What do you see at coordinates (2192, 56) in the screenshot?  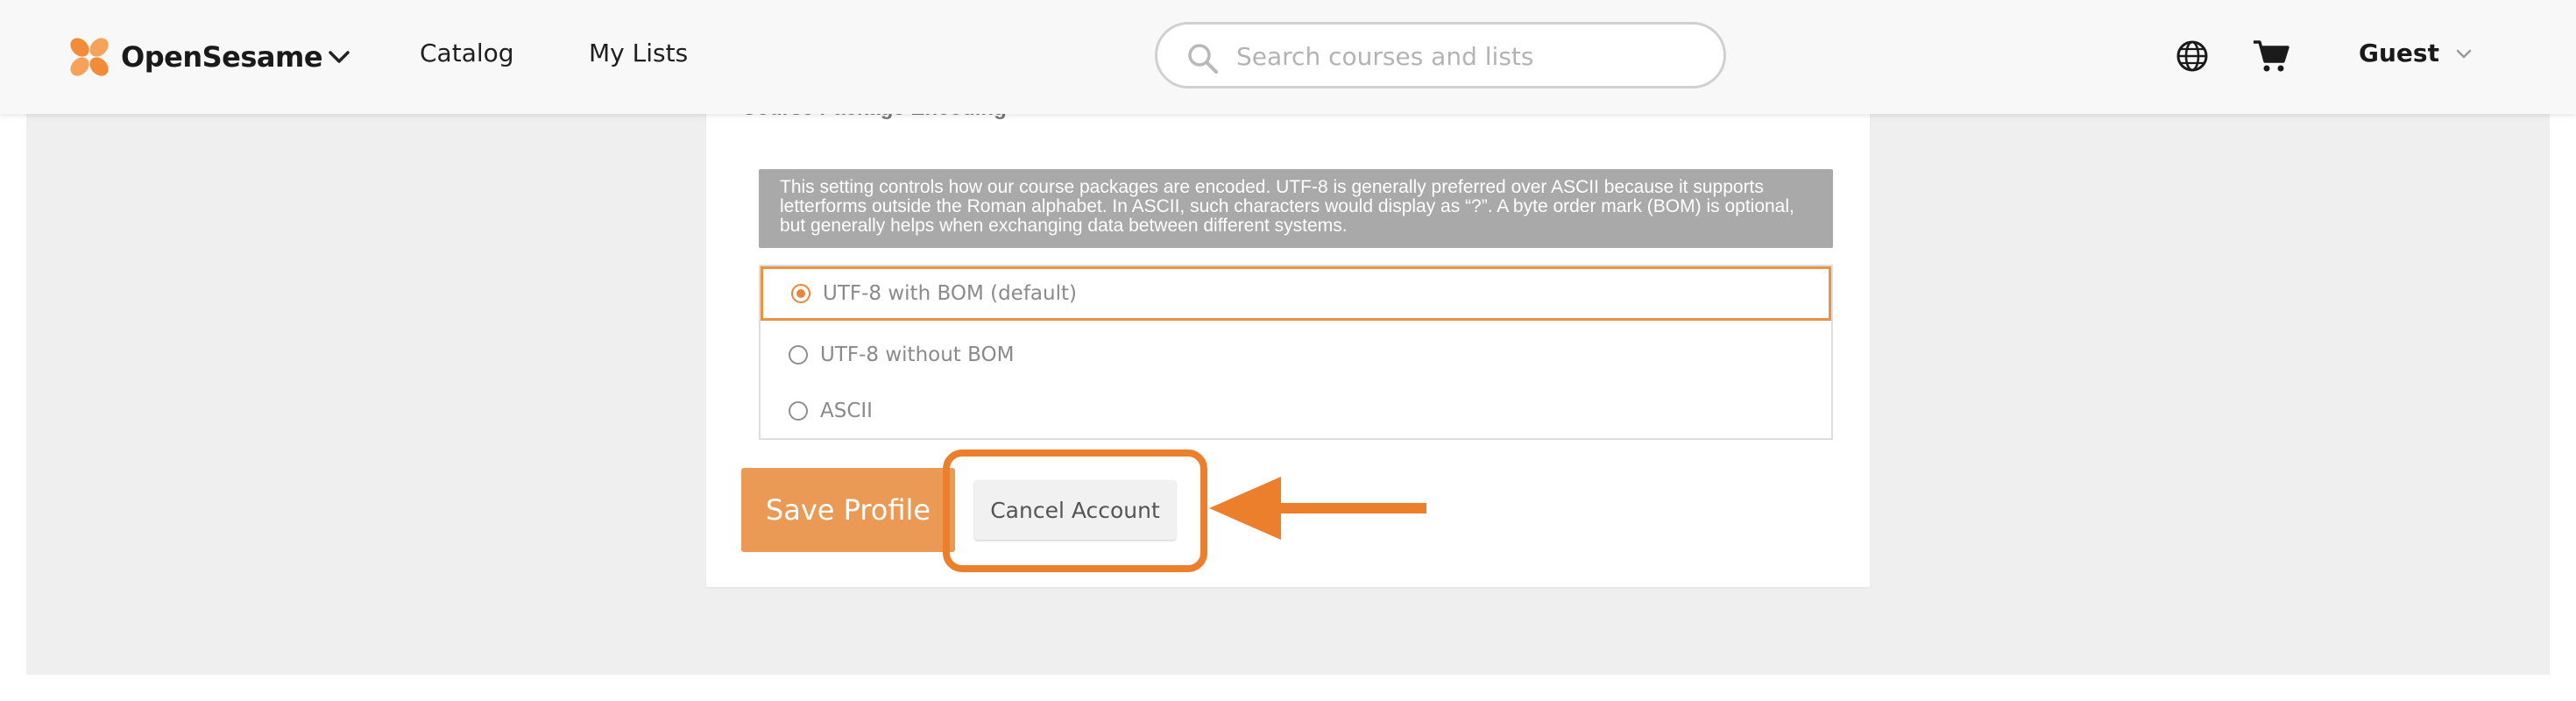 I see `globe-icon` at bounding box center [2192, 56].